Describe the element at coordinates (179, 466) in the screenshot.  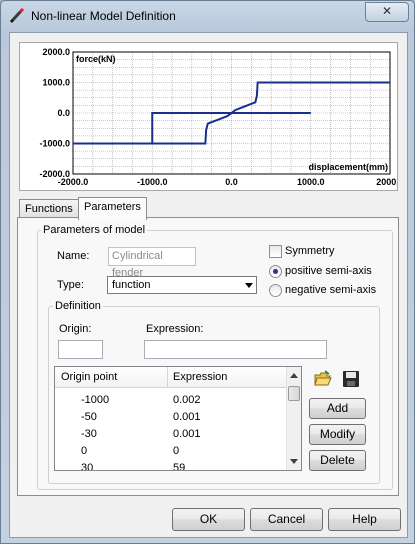
I see `expression-cell: 59` at that location.